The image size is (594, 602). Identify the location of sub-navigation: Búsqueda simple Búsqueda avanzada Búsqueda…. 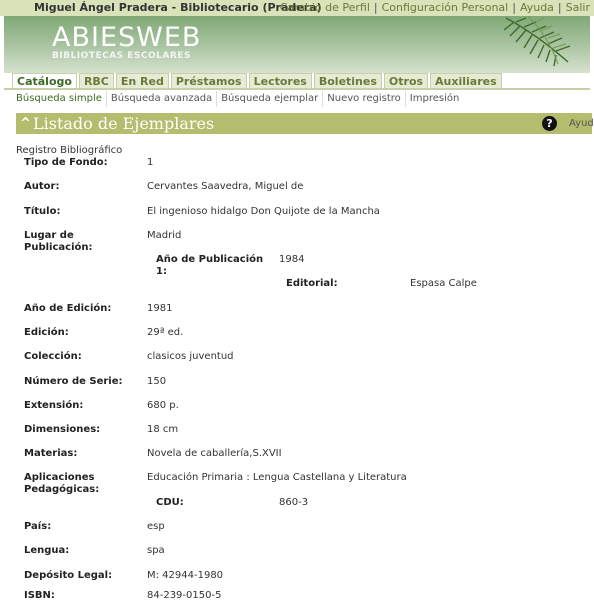
(237, 99).